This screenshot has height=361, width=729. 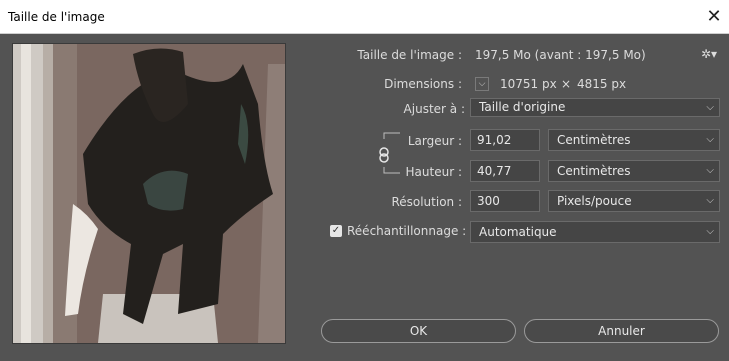 What do you see at coordinates (714, 16) in the screenshot?
I see `close-icon: ✕` at bounding box center [714, 16].